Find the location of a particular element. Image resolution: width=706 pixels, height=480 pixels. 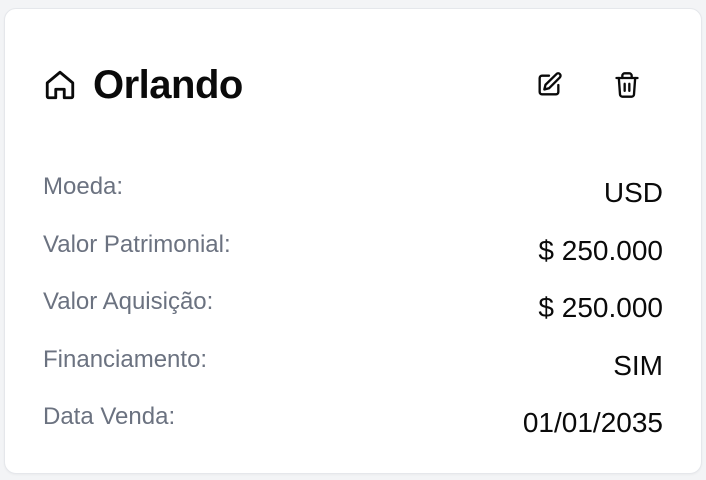

delete-button is located at coordinates (627, 85).